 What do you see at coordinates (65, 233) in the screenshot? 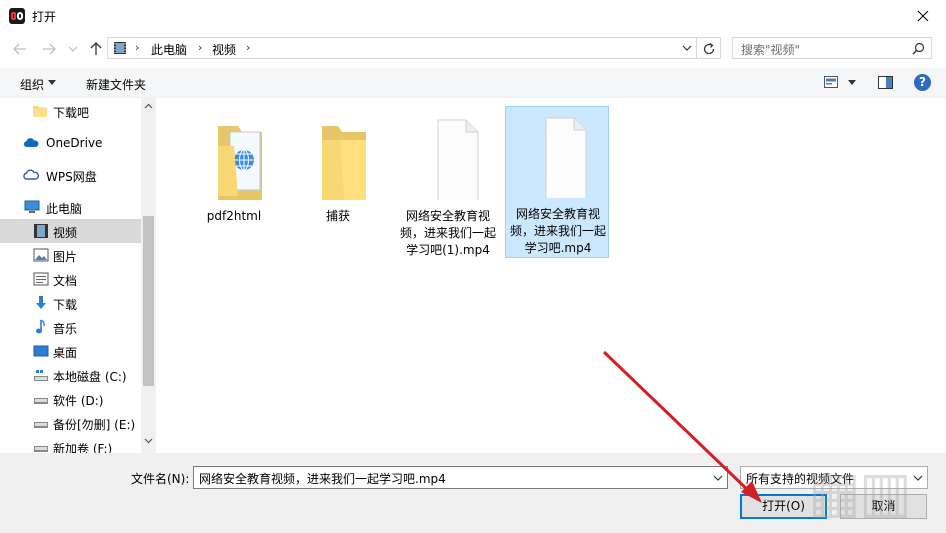
I see `sidebar-item-label: 视频` at bounding box center [65, 233].